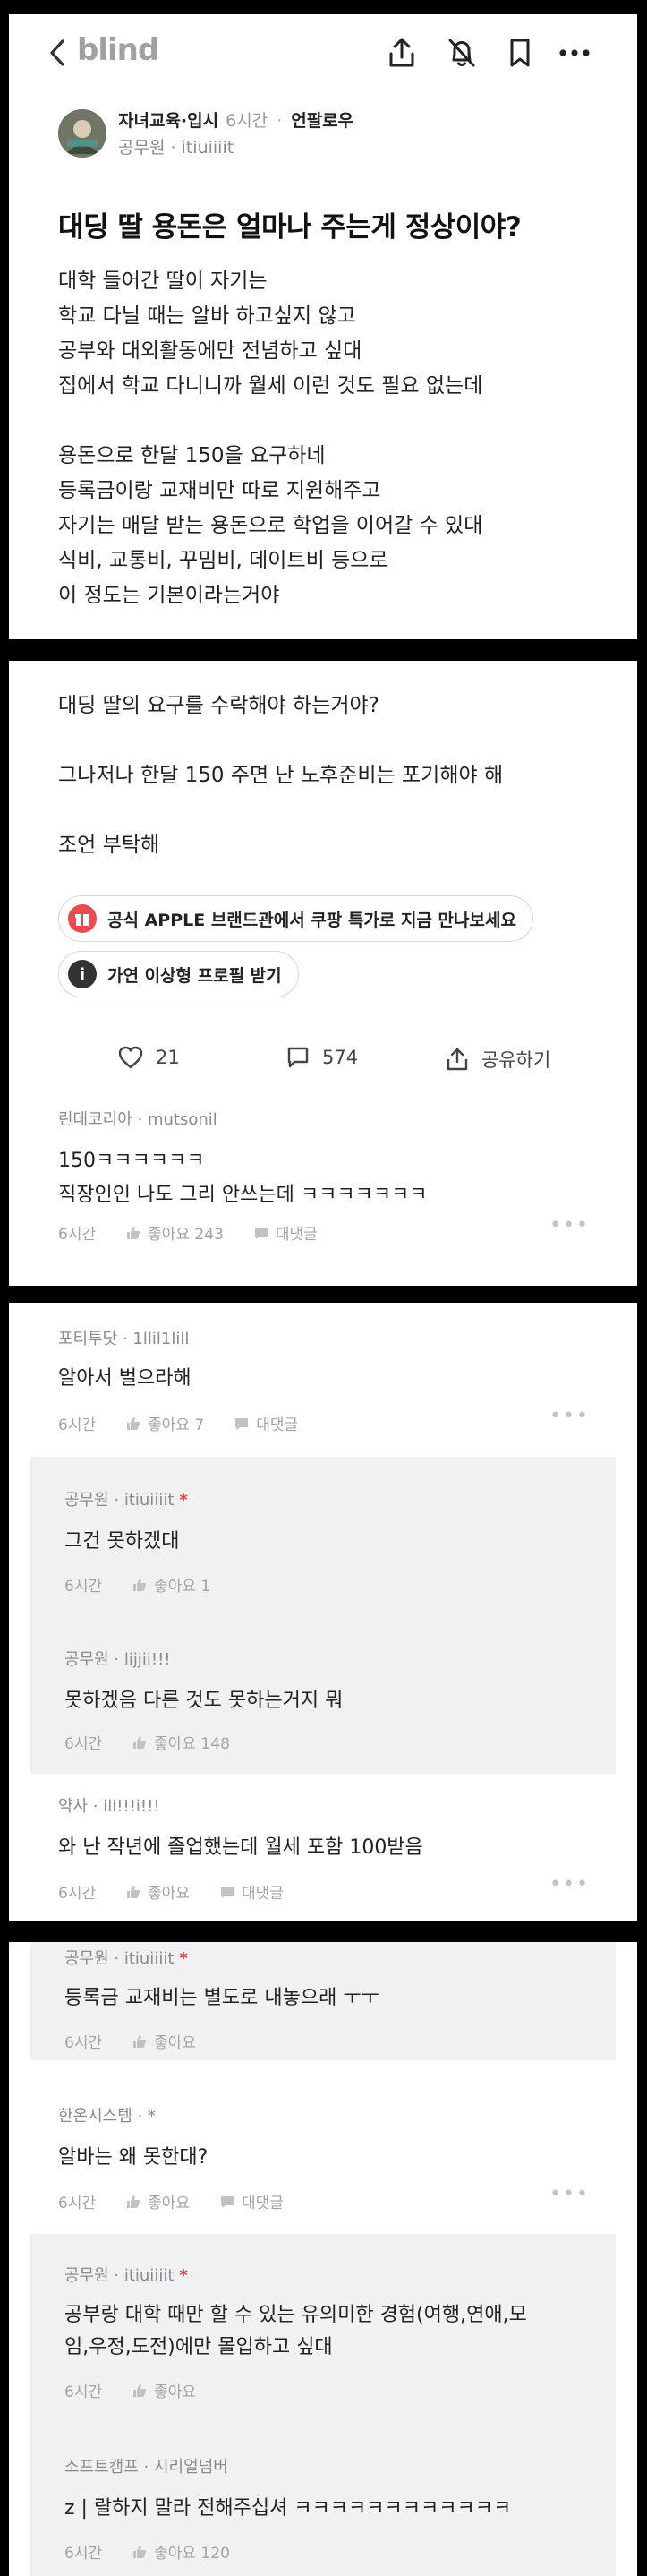  Describe the element at coordinates (168, 121) in the screenshot. I see `author-company: 자녀교육·입시` at that location.